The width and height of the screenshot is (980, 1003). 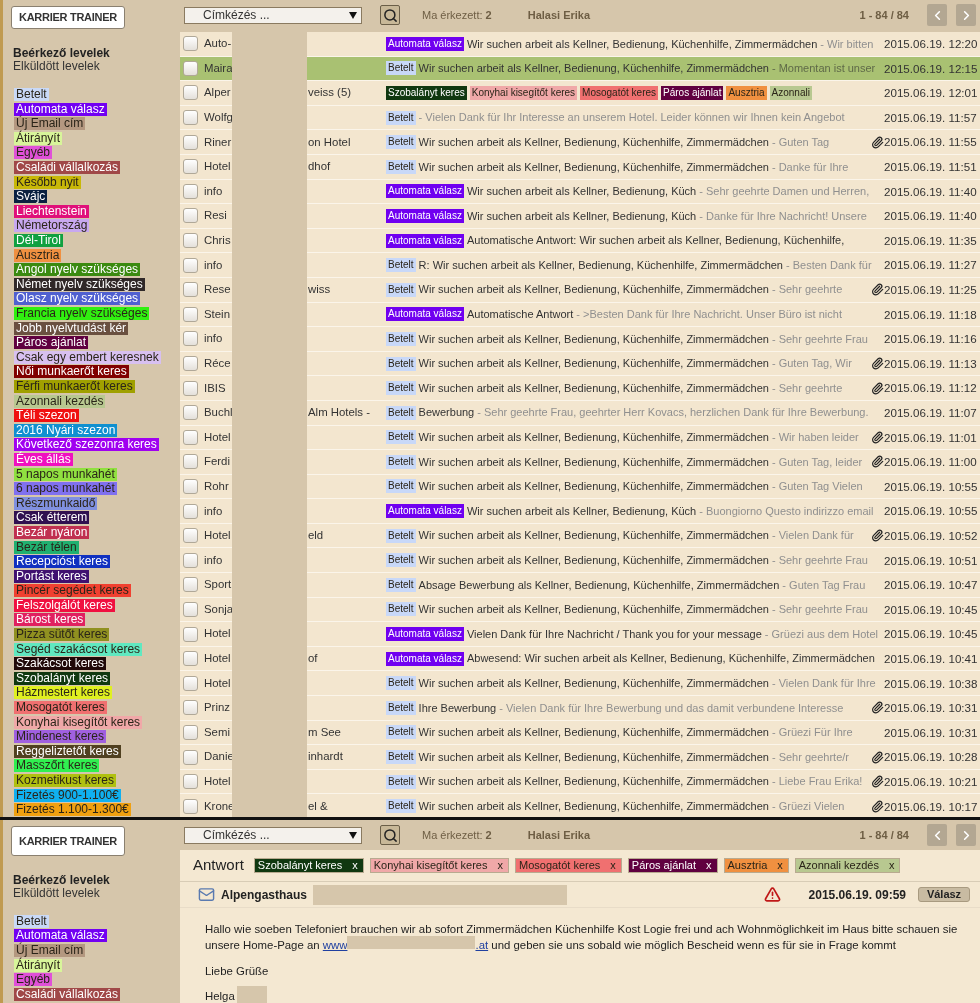 What do you see at coordinates (71, 372) in the screenshot?
I see `label-tag: Női munkaerőt keres` at bounding box center [71, 372].